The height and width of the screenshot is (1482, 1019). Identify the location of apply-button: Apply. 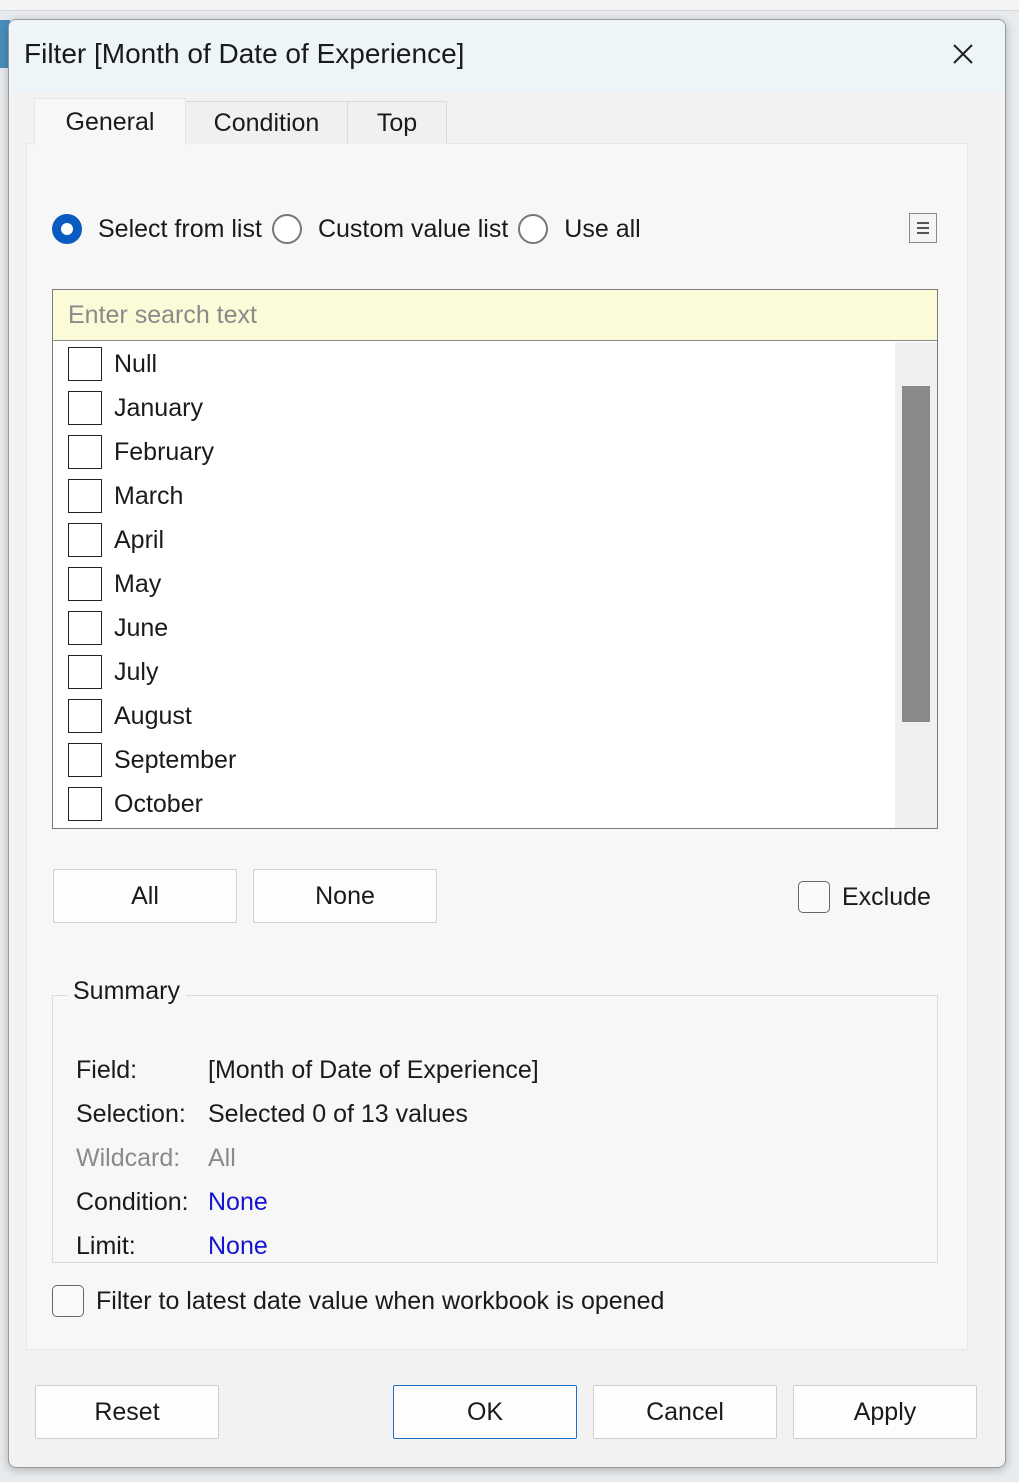
(885, 1412).